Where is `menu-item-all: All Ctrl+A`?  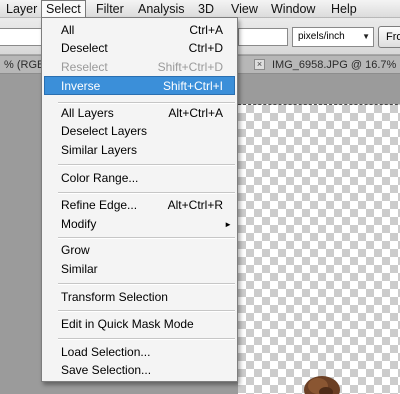
menu-item-all: All Ctrl+A is located at coordinates (139, 30).